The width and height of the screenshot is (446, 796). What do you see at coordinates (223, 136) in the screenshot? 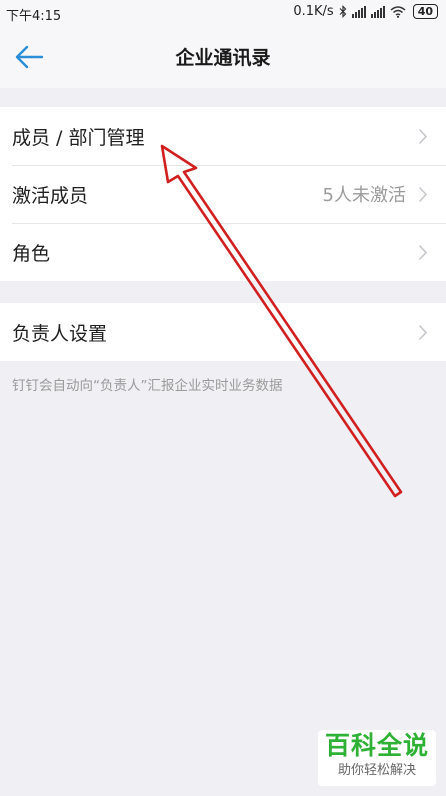
I see `member-department-management-item: 成员 / 部门管理` at bounding box center [223, 136].